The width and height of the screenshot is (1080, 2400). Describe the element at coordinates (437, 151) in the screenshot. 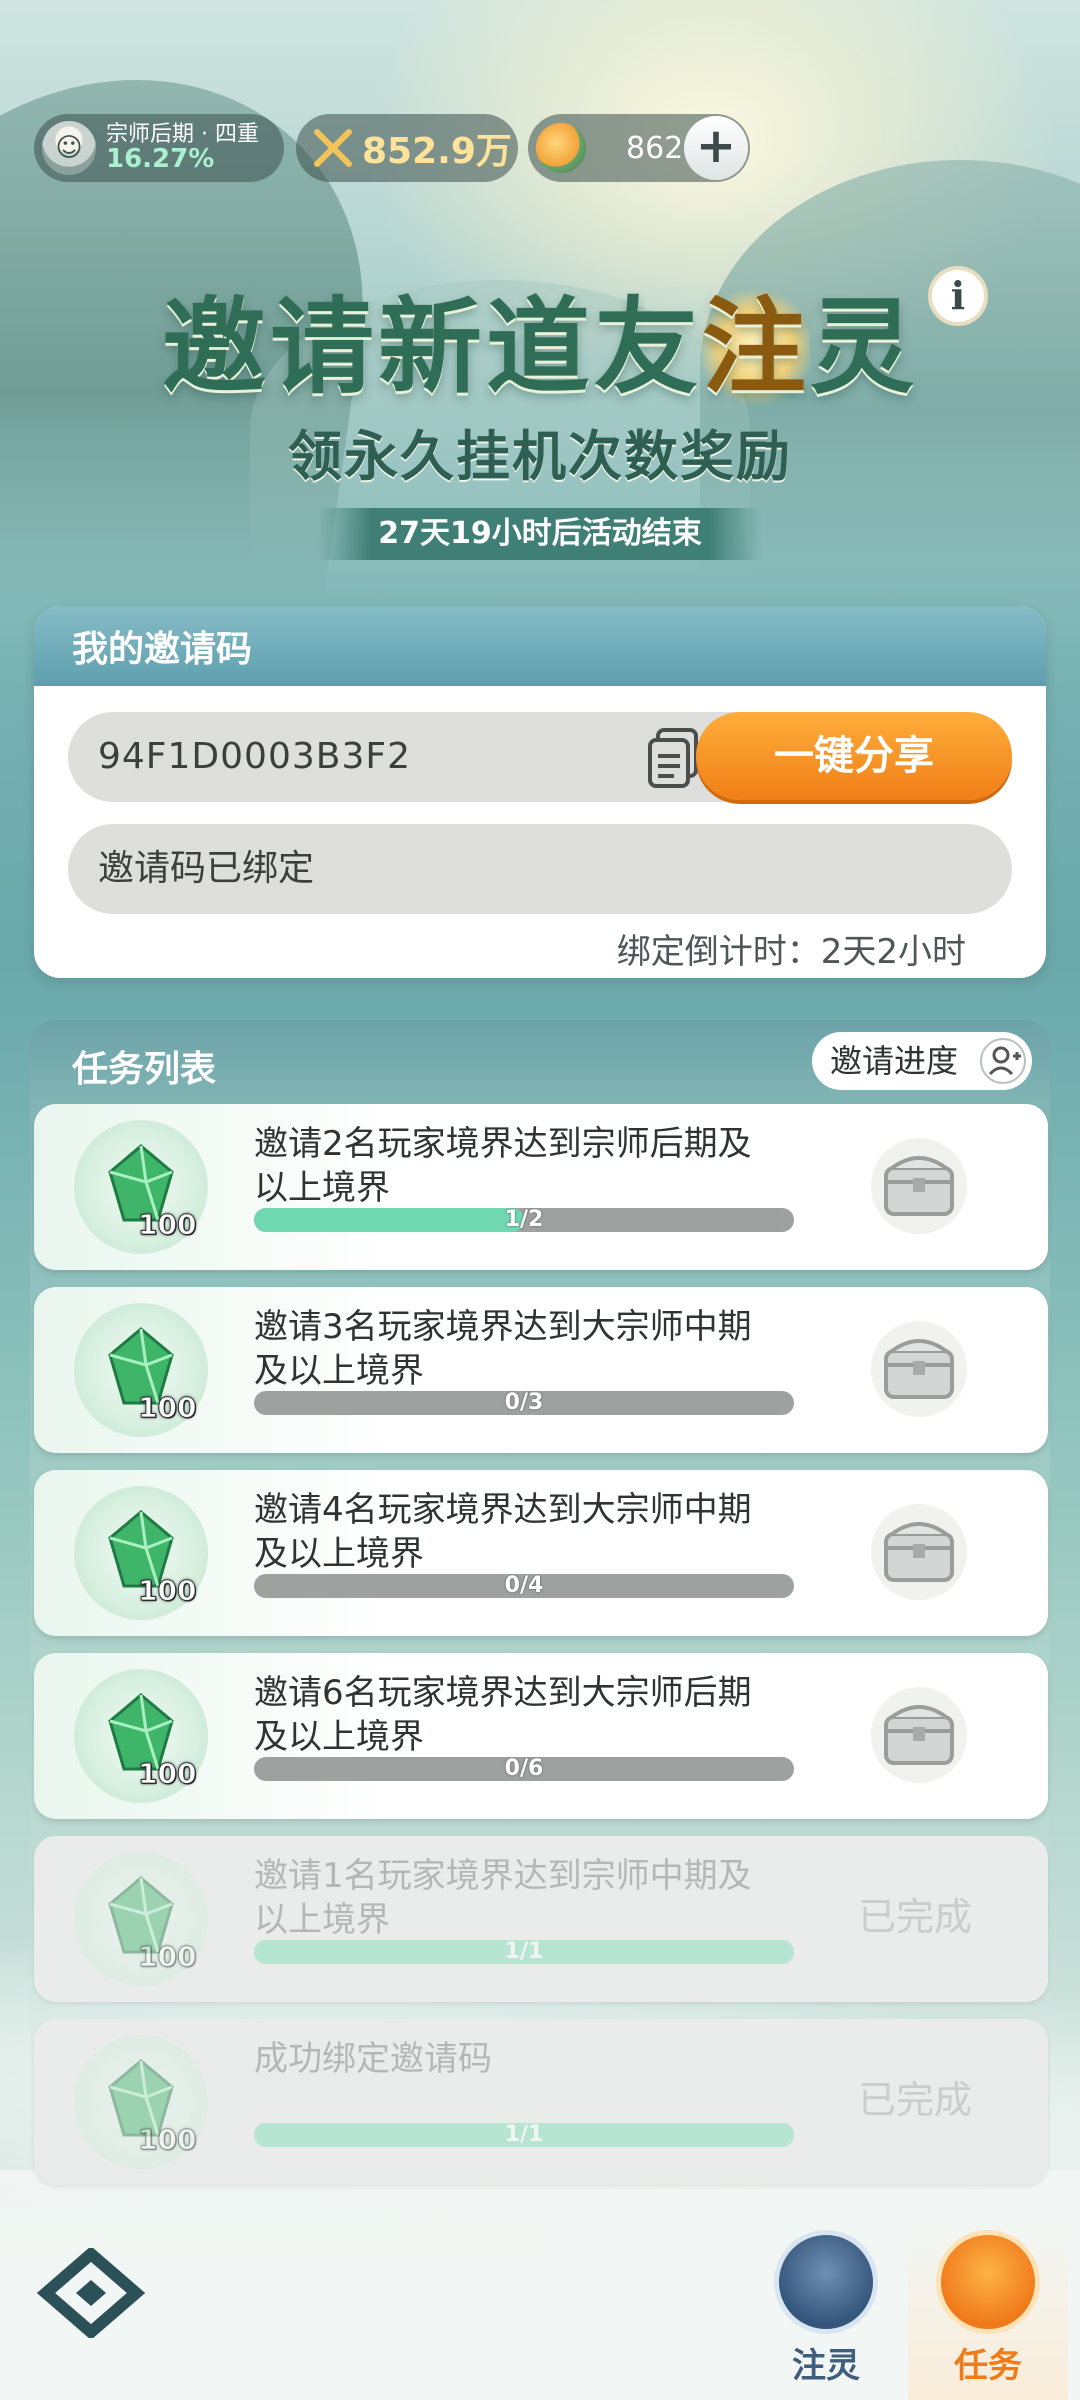

I see `power-value: 852.9万` at that location.